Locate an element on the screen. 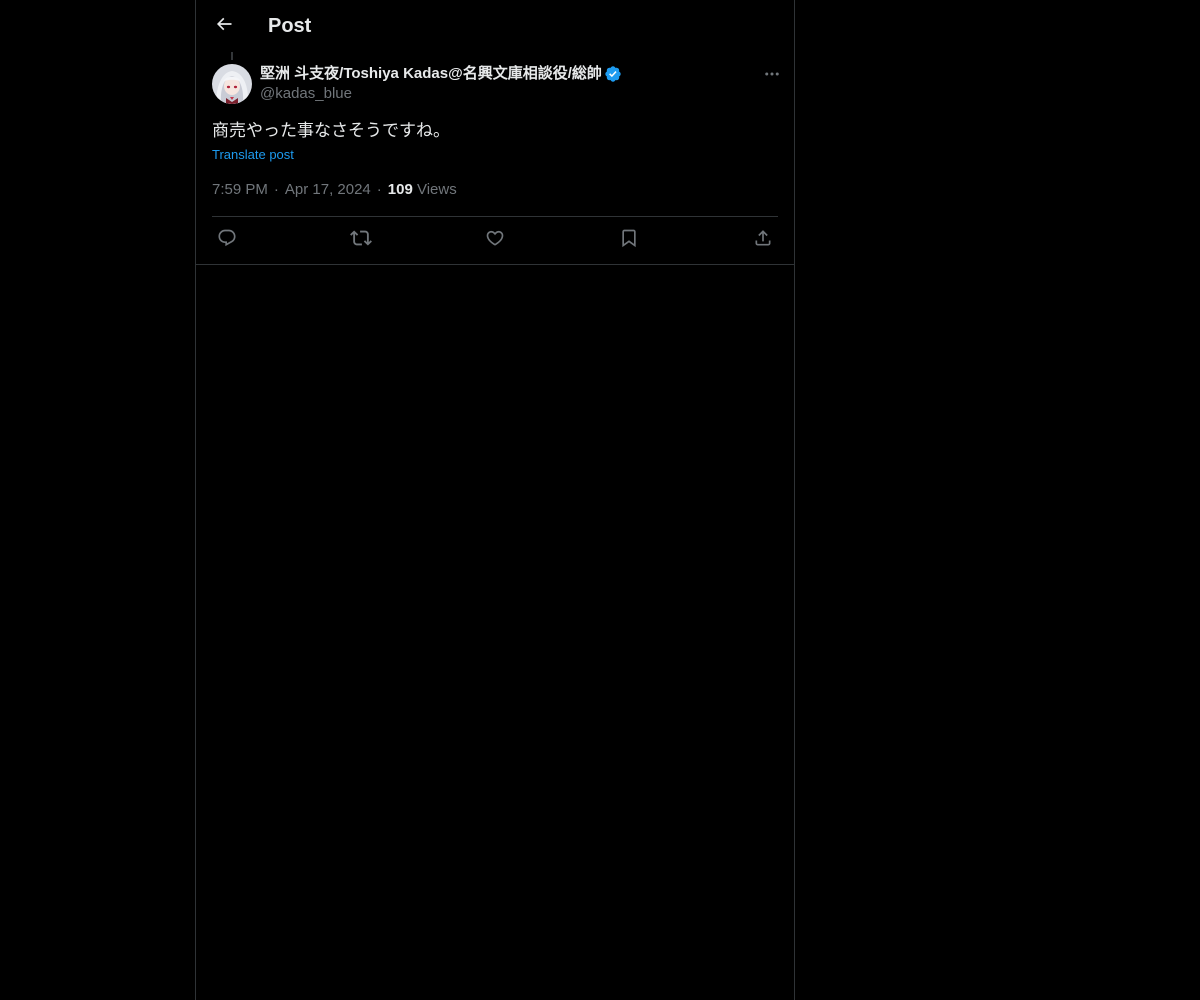 The height and width of the screenshot is (1000, 1200). avatar is located at coordinates (232, 84).